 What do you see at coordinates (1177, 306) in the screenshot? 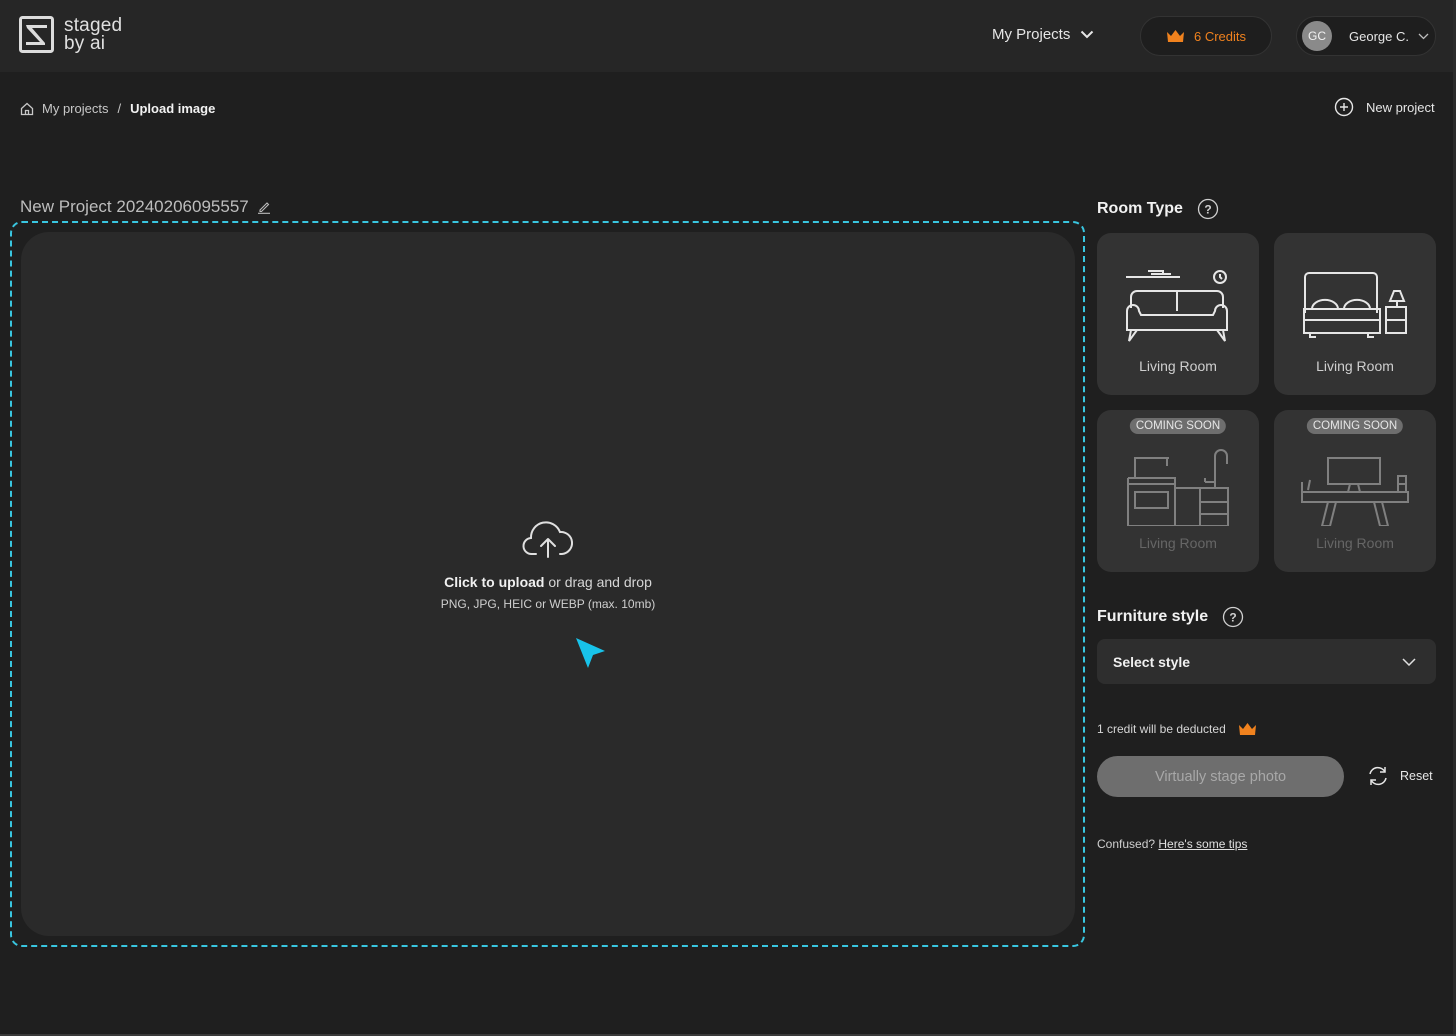
I see `sofa-icon` at bounding box center [1177, 306].